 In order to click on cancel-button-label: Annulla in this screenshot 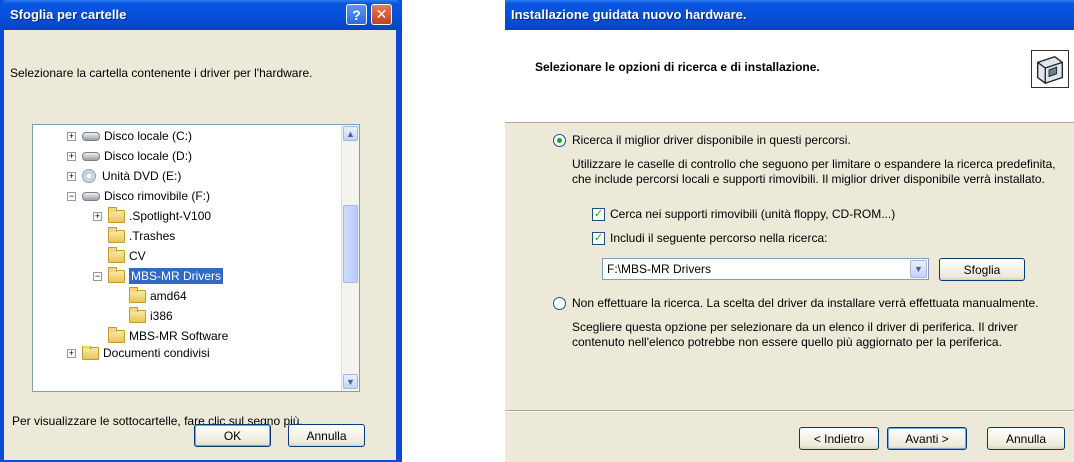, I will do `click(326, 435)`.